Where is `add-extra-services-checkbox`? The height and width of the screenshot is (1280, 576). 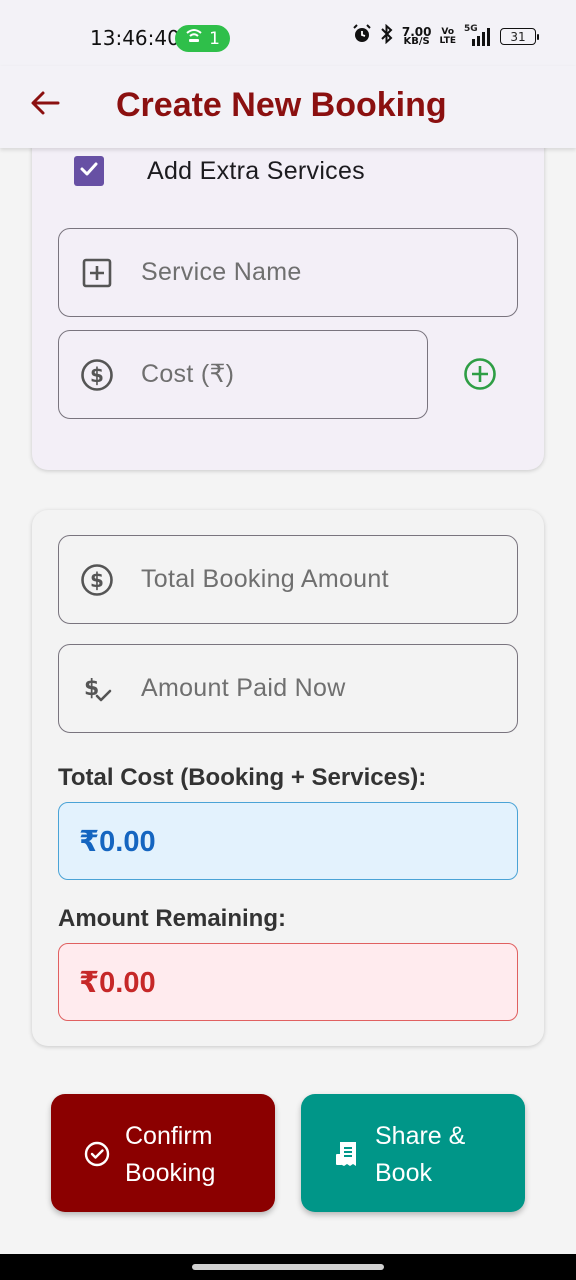 add-extra-services-checkbox is located at coordinates (89, 171).